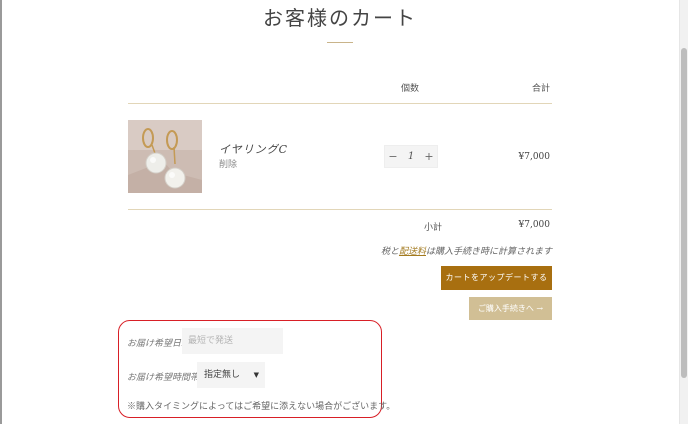 The width and height of the screenshot is (688, 424). Describe the element at coordinates (165, 378) in the screenshot. I see `delivery-time-label: お届け希望時間帯:` at that location.